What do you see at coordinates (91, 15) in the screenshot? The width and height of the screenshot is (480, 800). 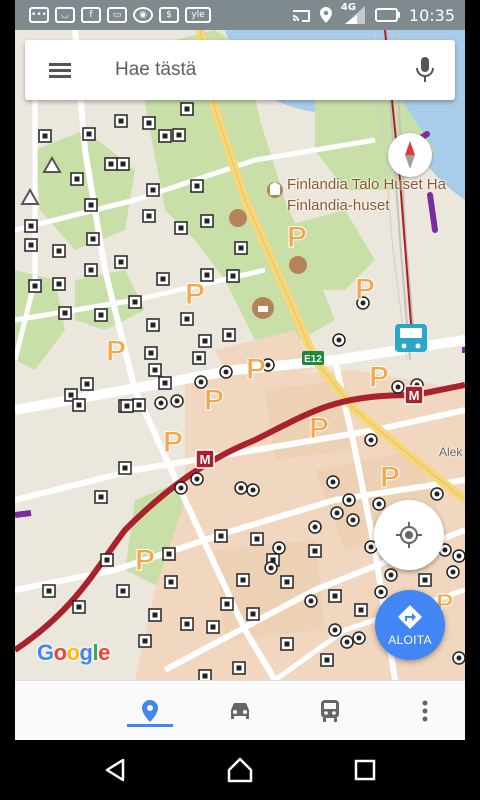 I see `facebook-icon: f` at bounding box center [91, 15].